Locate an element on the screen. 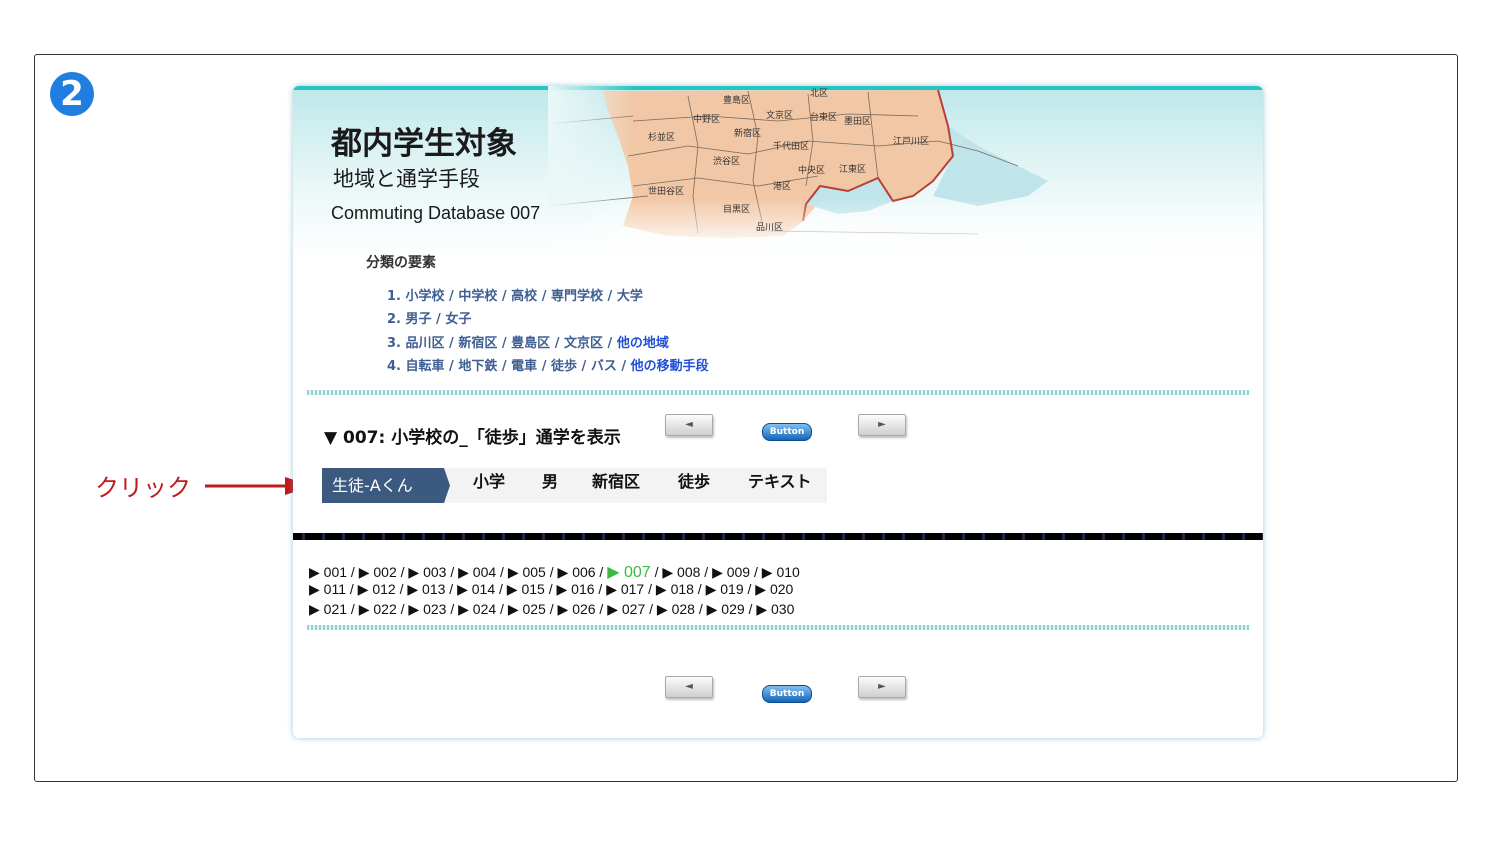 This screenshot has height=847, width=1500. page-link: ▶ 009 is located at coordinates (731, 572).